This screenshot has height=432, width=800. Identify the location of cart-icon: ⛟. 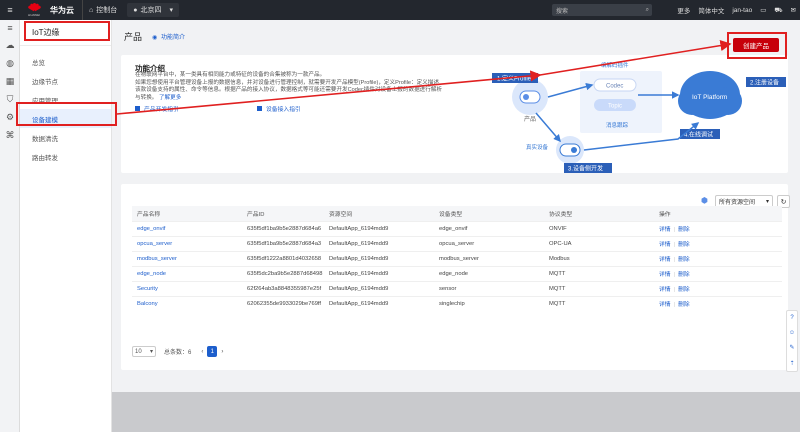
(778, 10).